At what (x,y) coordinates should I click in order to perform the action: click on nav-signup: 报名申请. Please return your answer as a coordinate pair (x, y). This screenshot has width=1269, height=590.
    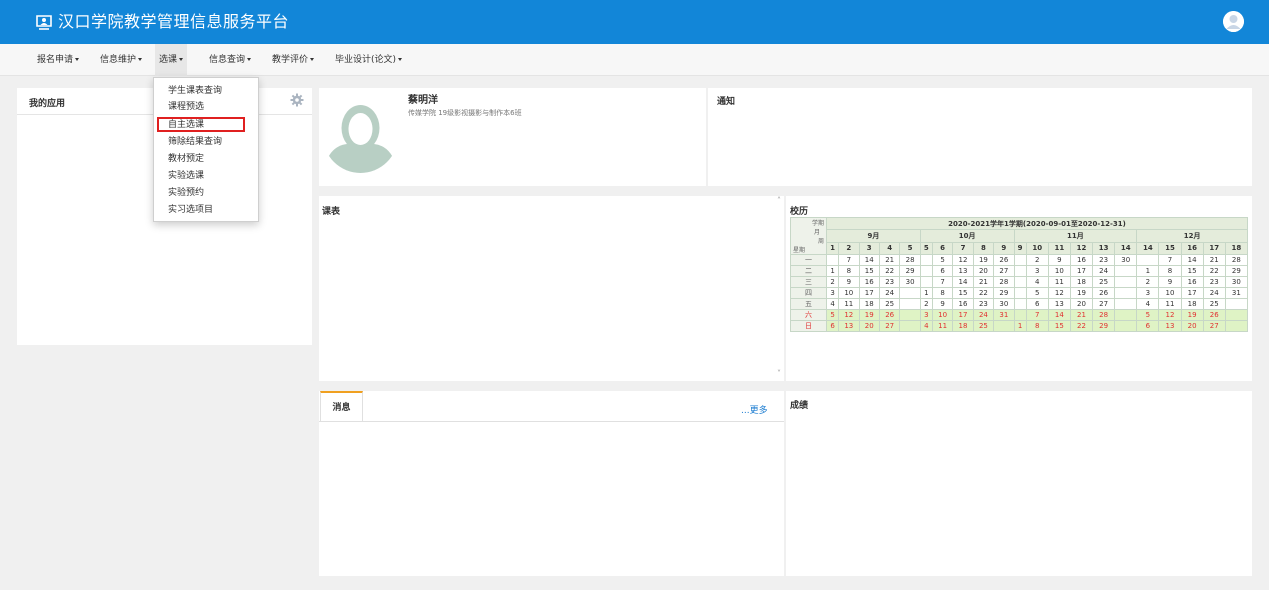
    Looking at the image, I should click on (58, 60).